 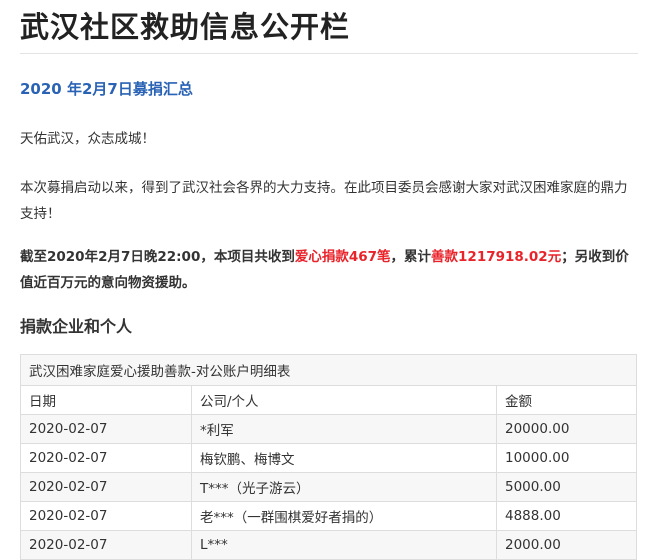 What do you see at coordinates (566, 400) in the screenshot?
I see `header-amount: 金额` at bounding box center [566, 400].